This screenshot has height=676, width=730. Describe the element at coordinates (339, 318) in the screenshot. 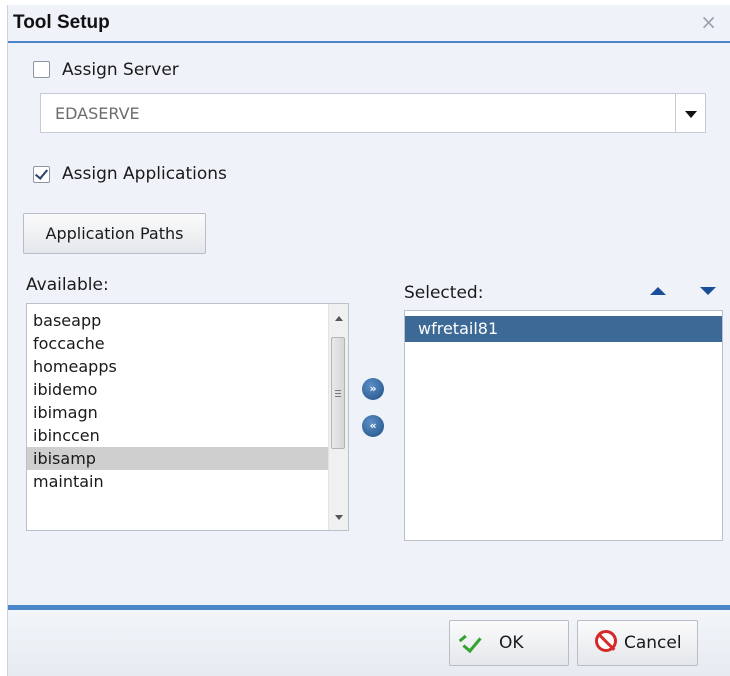

I see `scroll-up-icon` at that location.